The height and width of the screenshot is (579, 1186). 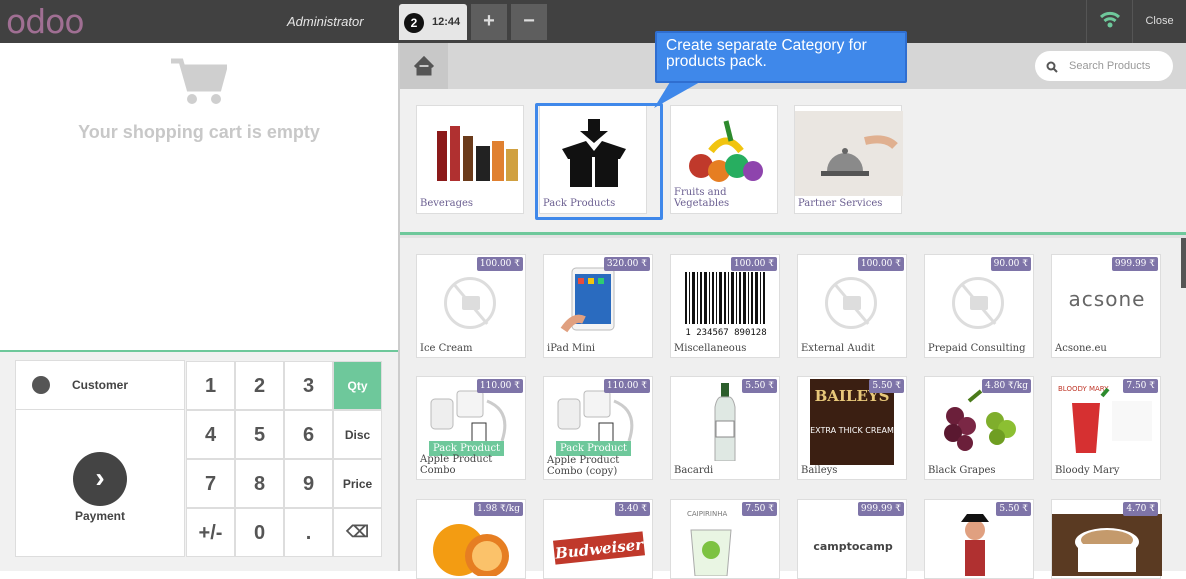 I want to click on product-camptocamp: camptocamp 999.99 ₹, so click(x=852, y=539).